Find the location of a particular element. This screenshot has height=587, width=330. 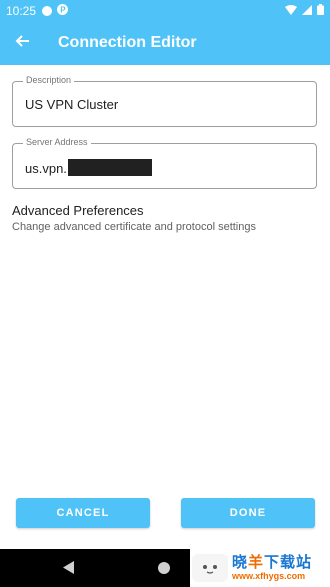

watermark-title-part-1: 晓 is located at coordinates (240, 562).